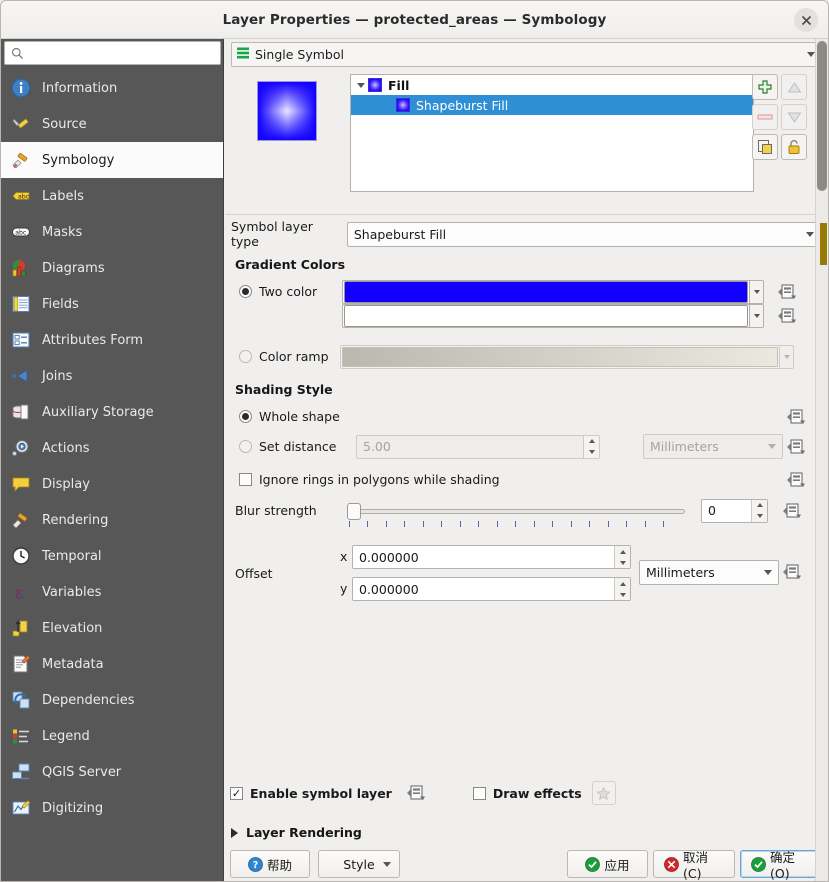 The height and width of the screenshot is (882, 829). What do you see at coordinates (734, 510) in the screenshot?
I see `blur-strength-spinbox: 0` at bounding box center [734, 510].